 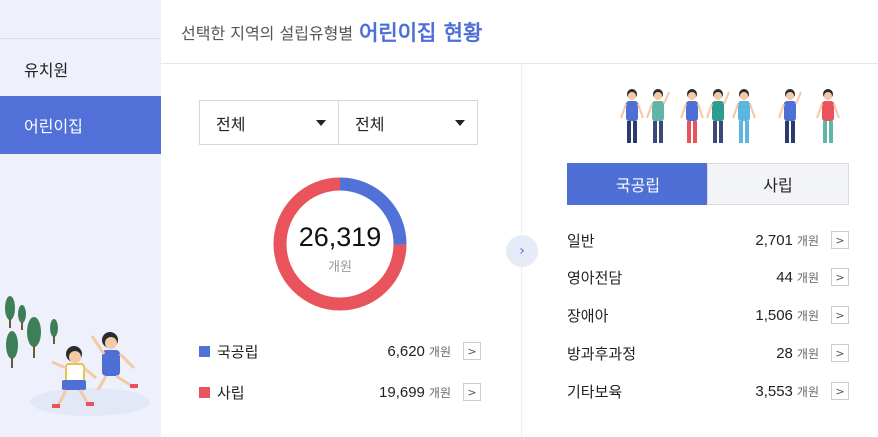 What do you see at coordinates (269, 122) in the screenshot?
I see `region-select-1: 전체` at bounding box center [269, 122].